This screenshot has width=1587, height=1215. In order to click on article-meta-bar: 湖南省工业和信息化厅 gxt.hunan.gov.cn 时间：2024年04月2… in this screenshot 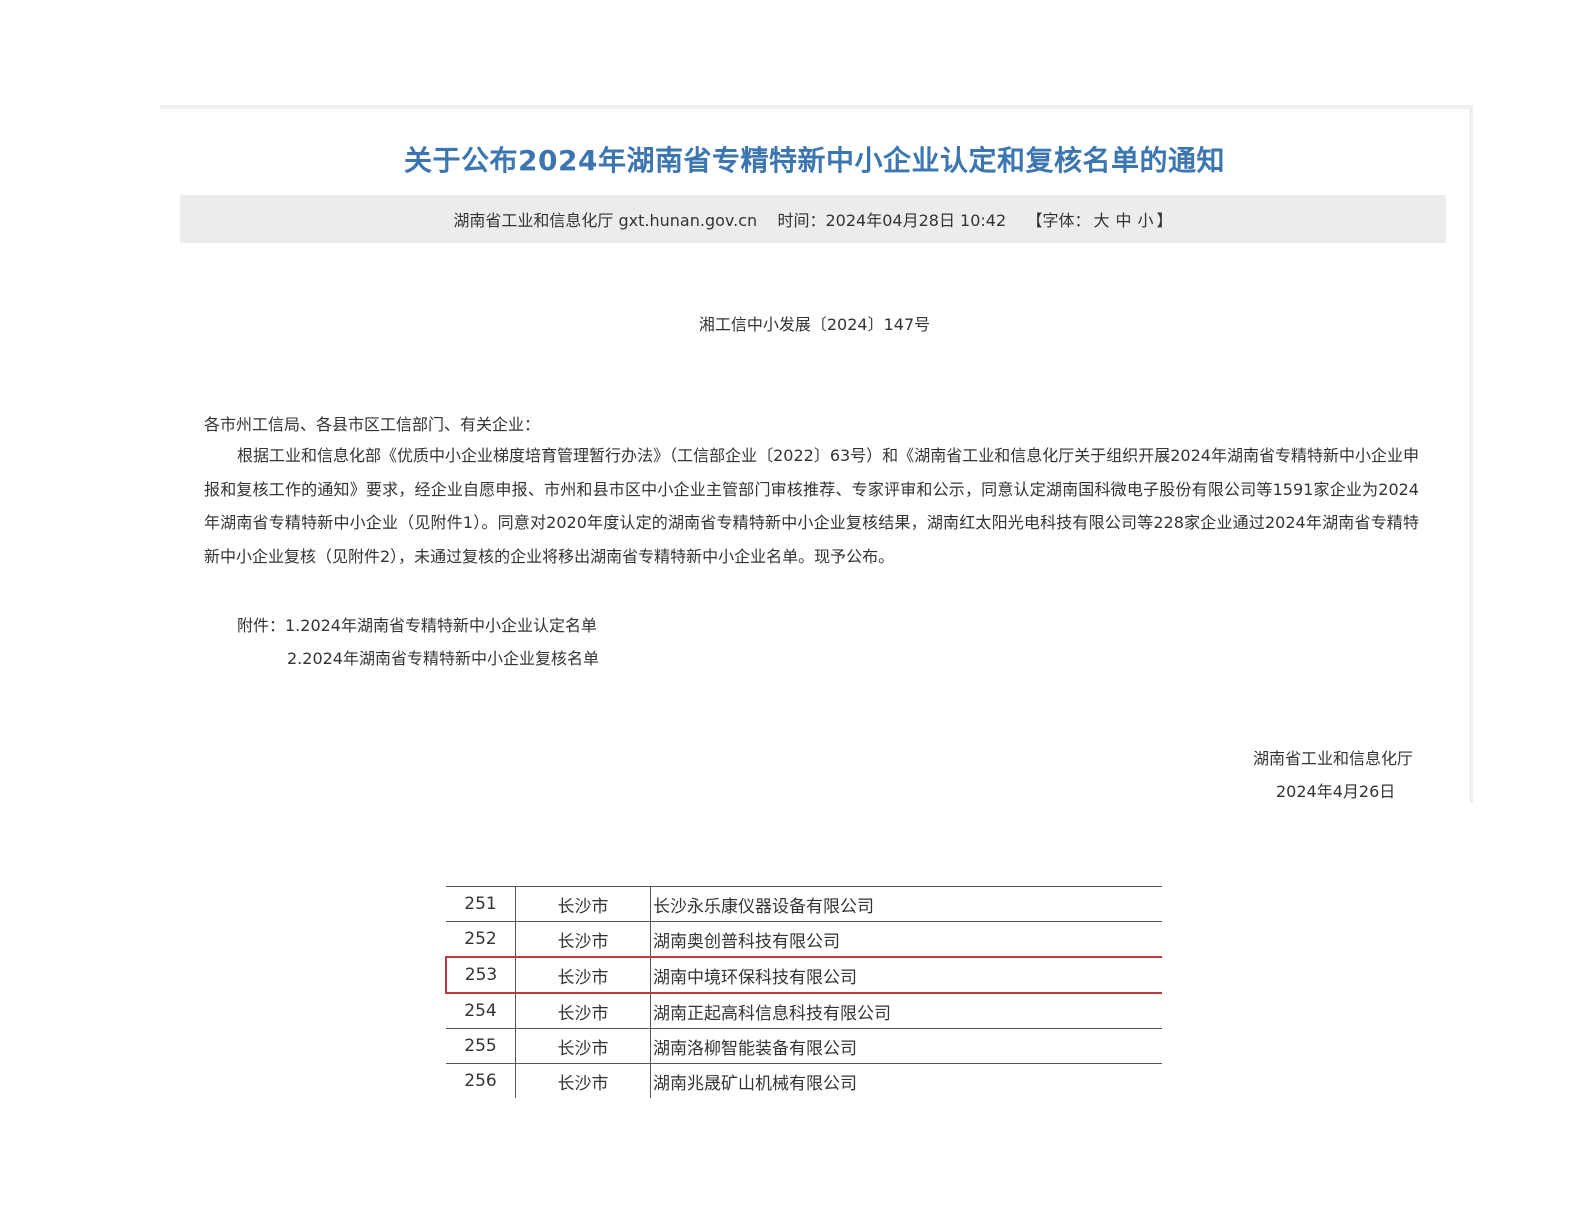, I will do `click(813, 219)`.